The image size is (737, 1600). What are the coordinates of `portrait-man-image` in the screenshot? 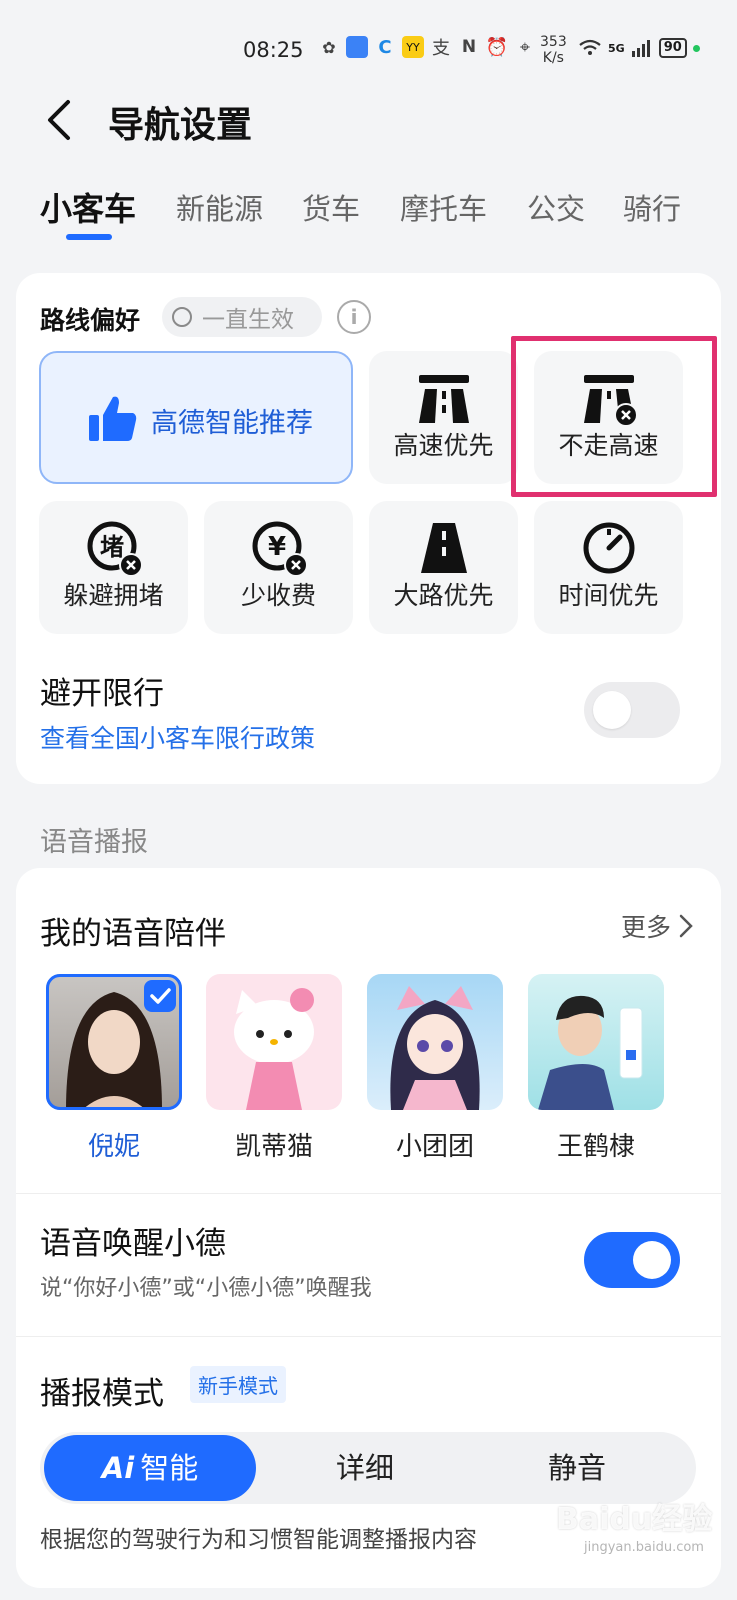 It's located at (590, 1052).